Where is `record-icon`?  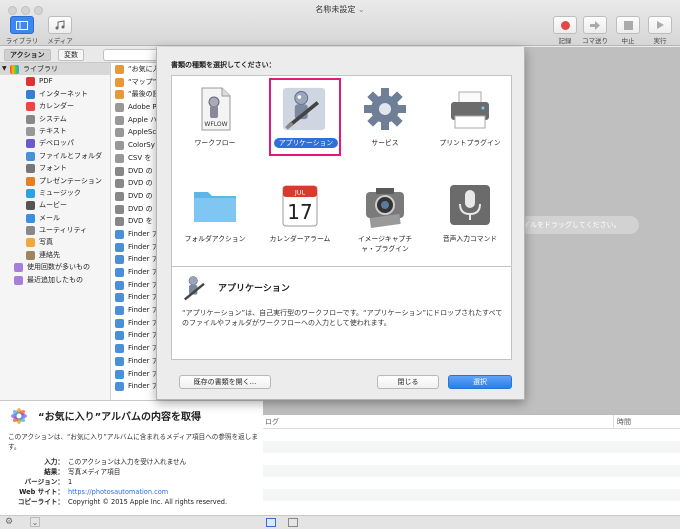
record-icon is located at coordinates (565, 25).